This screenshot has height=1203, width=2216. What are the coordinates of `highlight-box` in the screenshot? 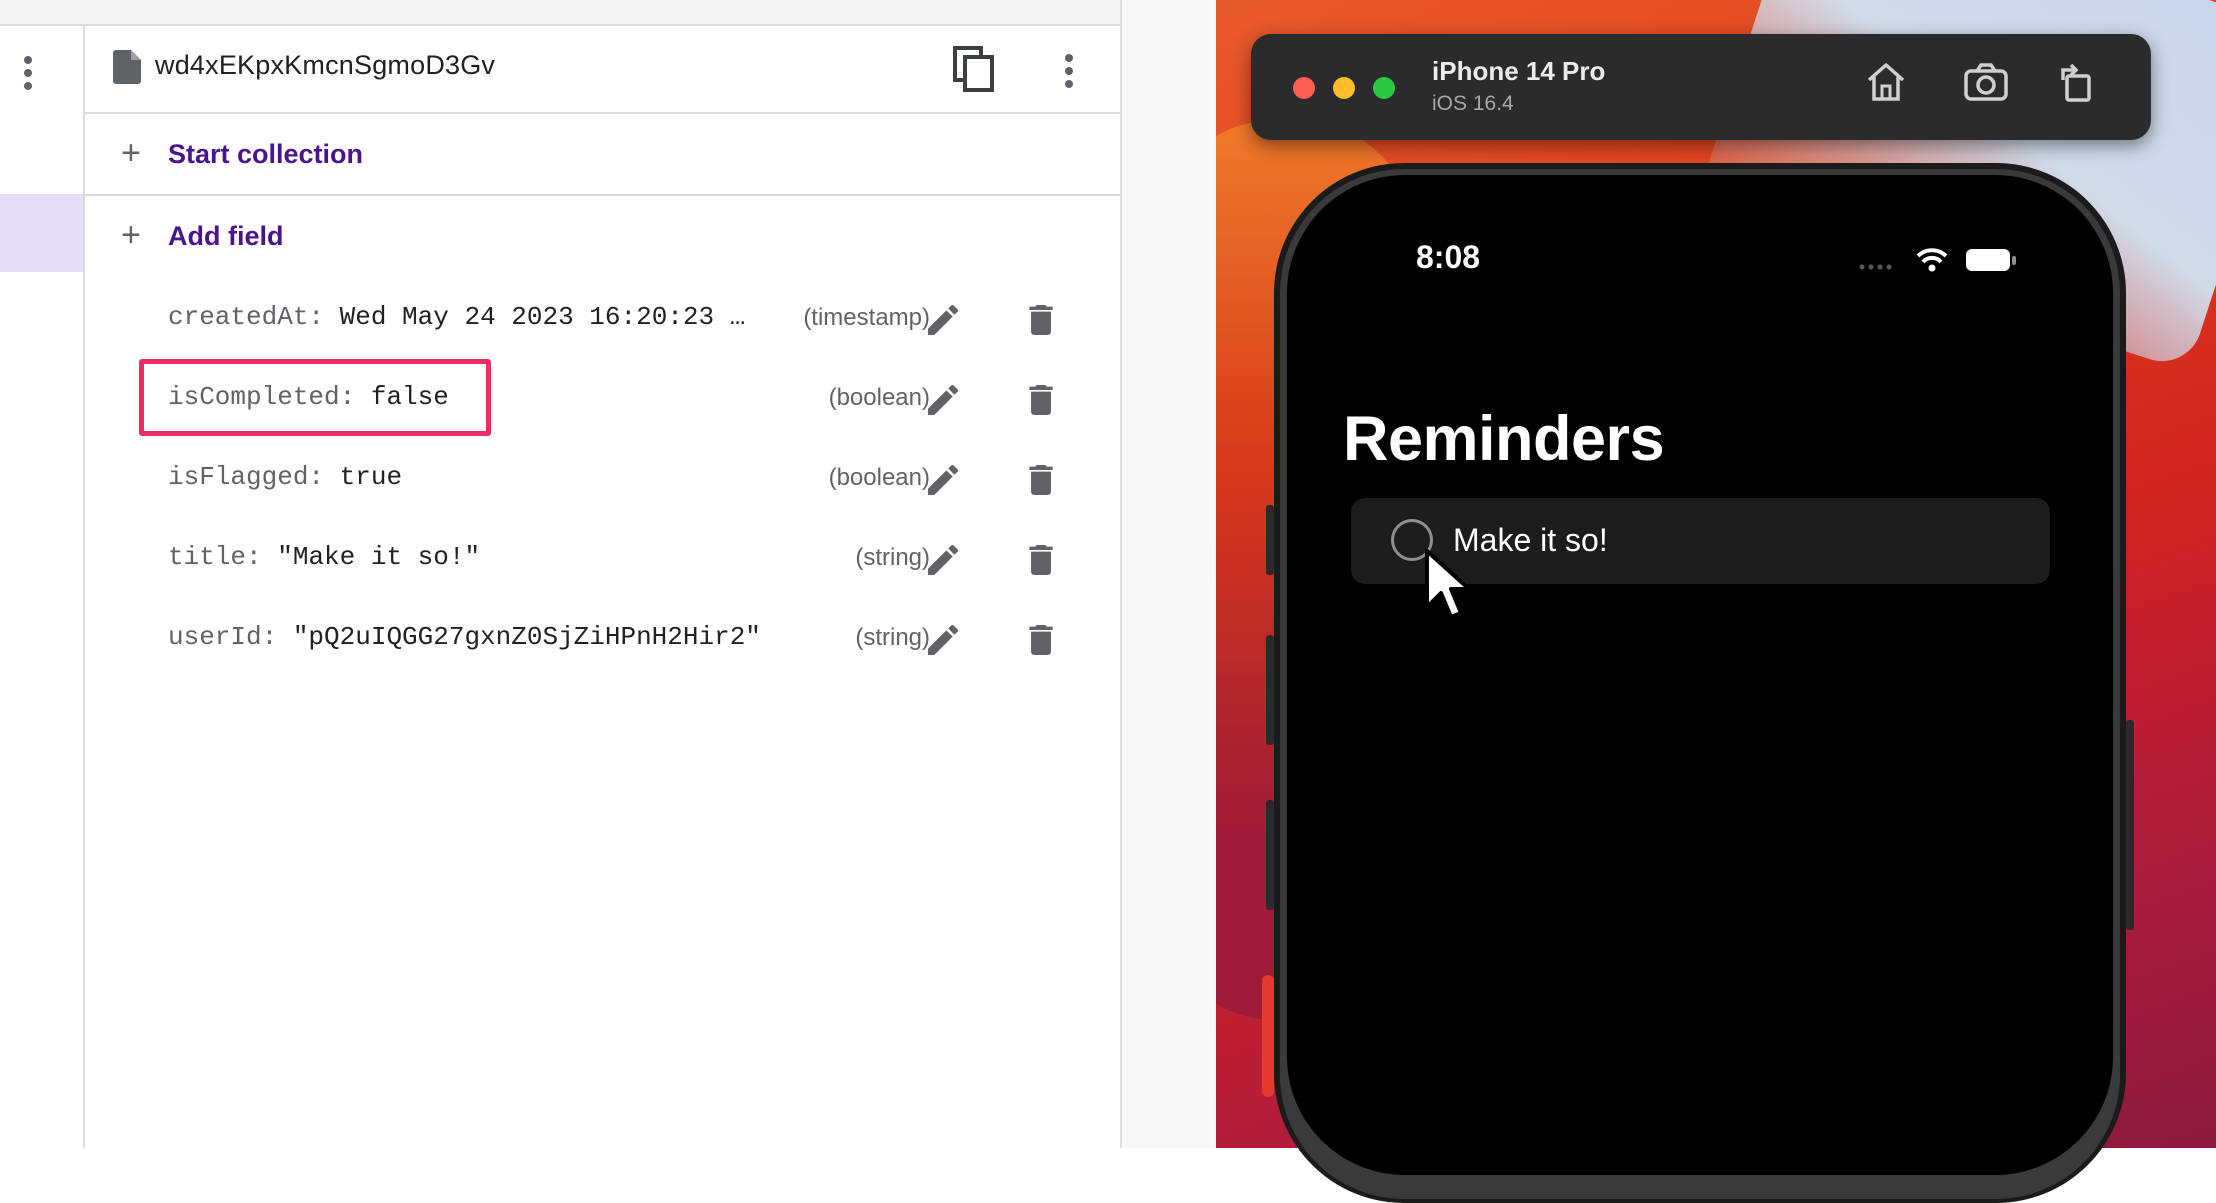 It's located at (315, 397).